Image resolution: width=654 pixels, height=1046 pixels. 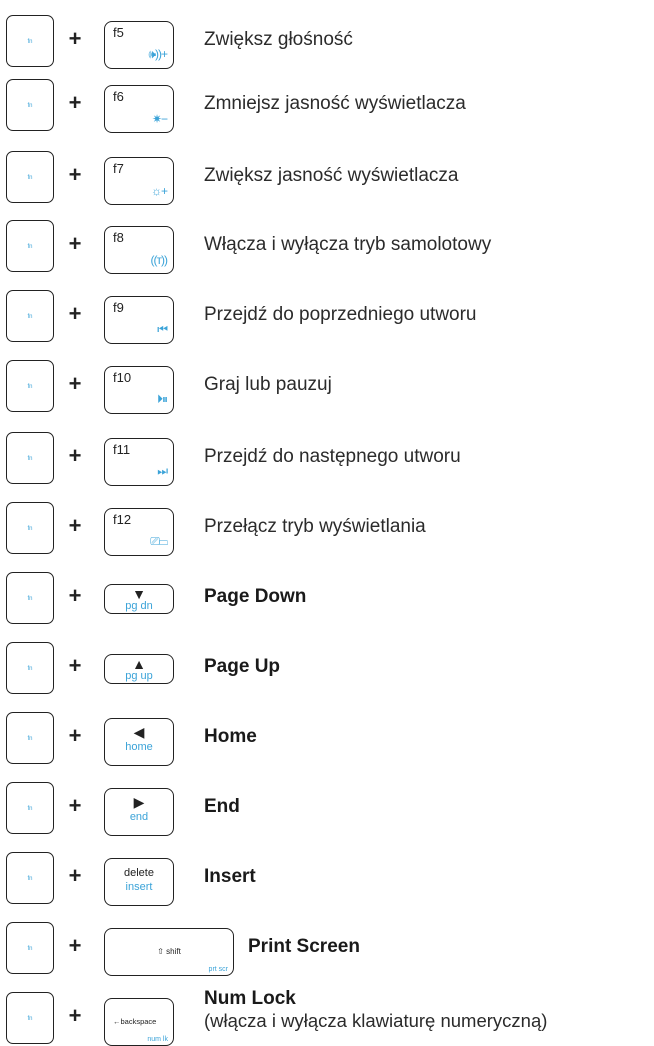 I want to click on key-sublabel: home, so click(x=139, y=747).